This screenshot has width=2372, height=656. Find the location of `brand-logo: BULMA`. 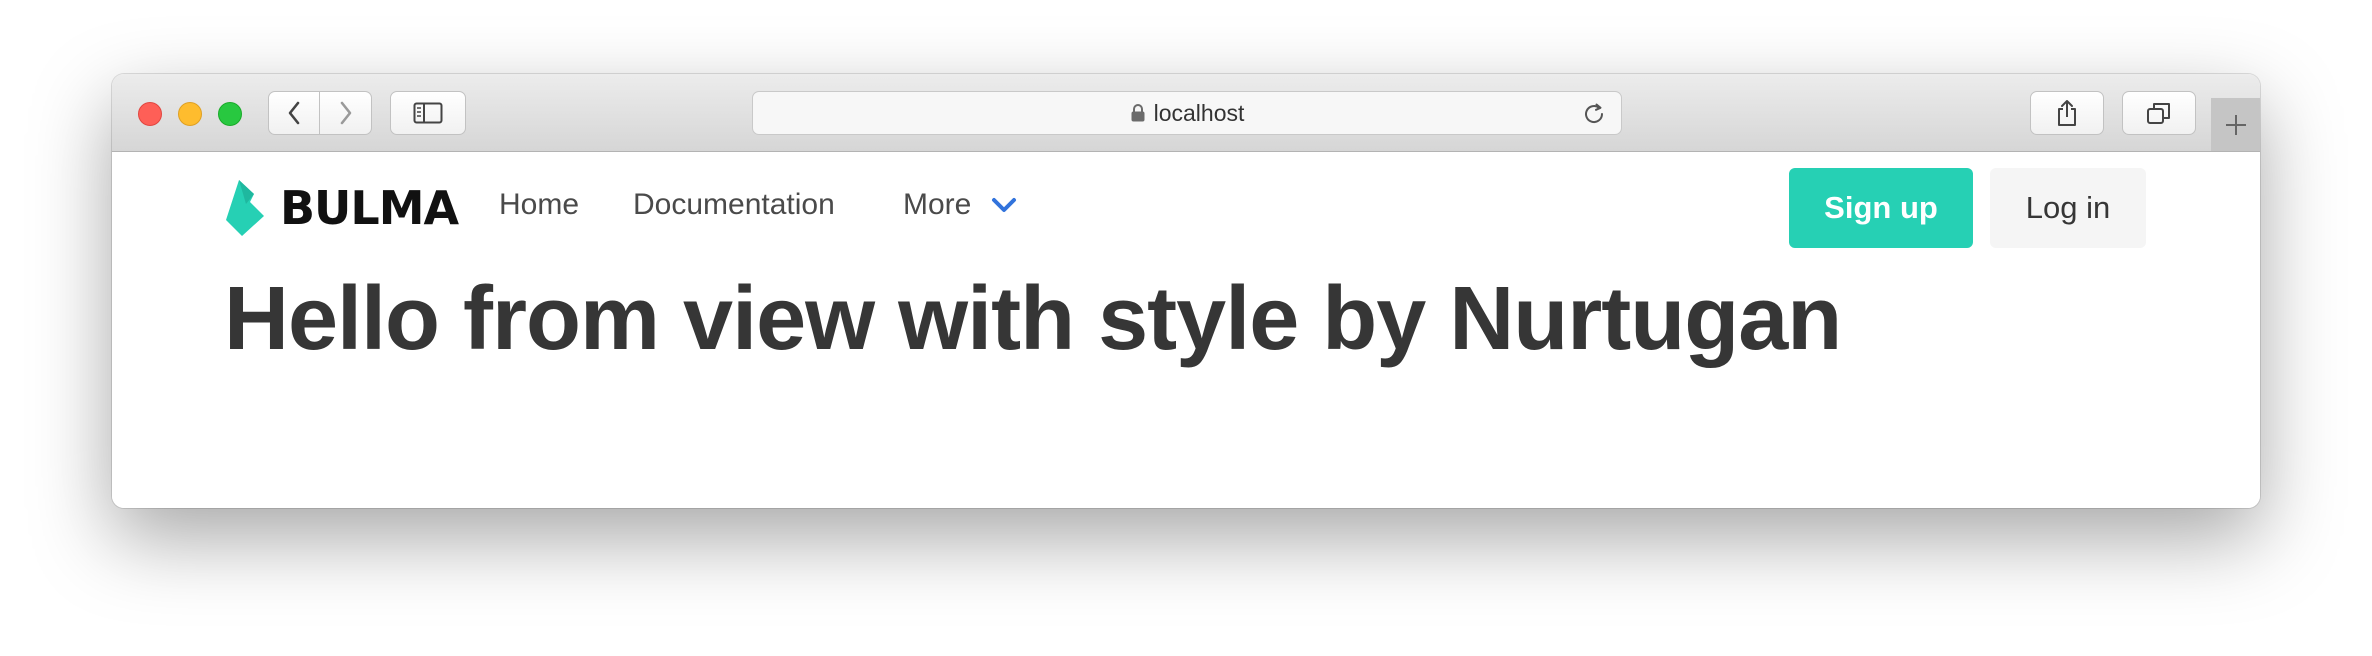

brand-logo: BULMA is located at coordinates (342, 208).